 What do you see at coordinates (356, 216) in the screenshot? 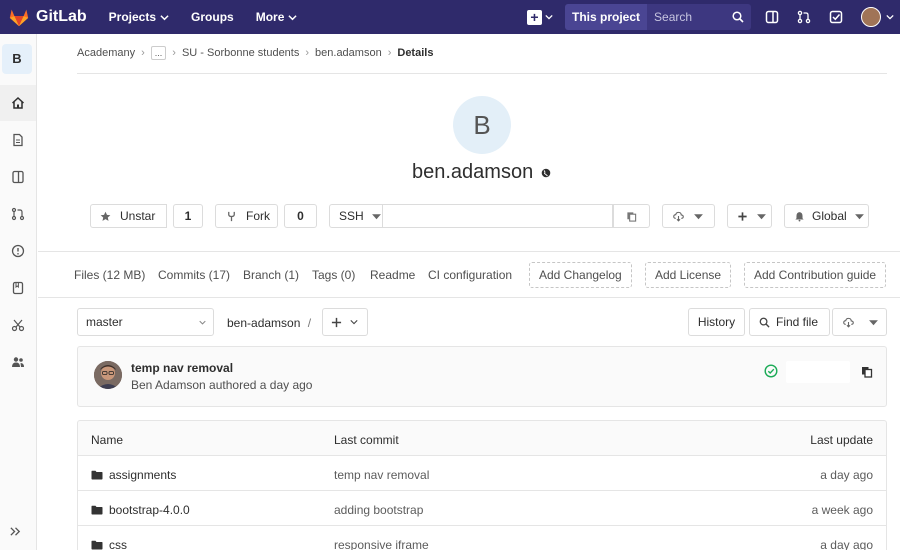
I see `clone-protocol-dropdown: SSH` at bounding box center [356, 216].